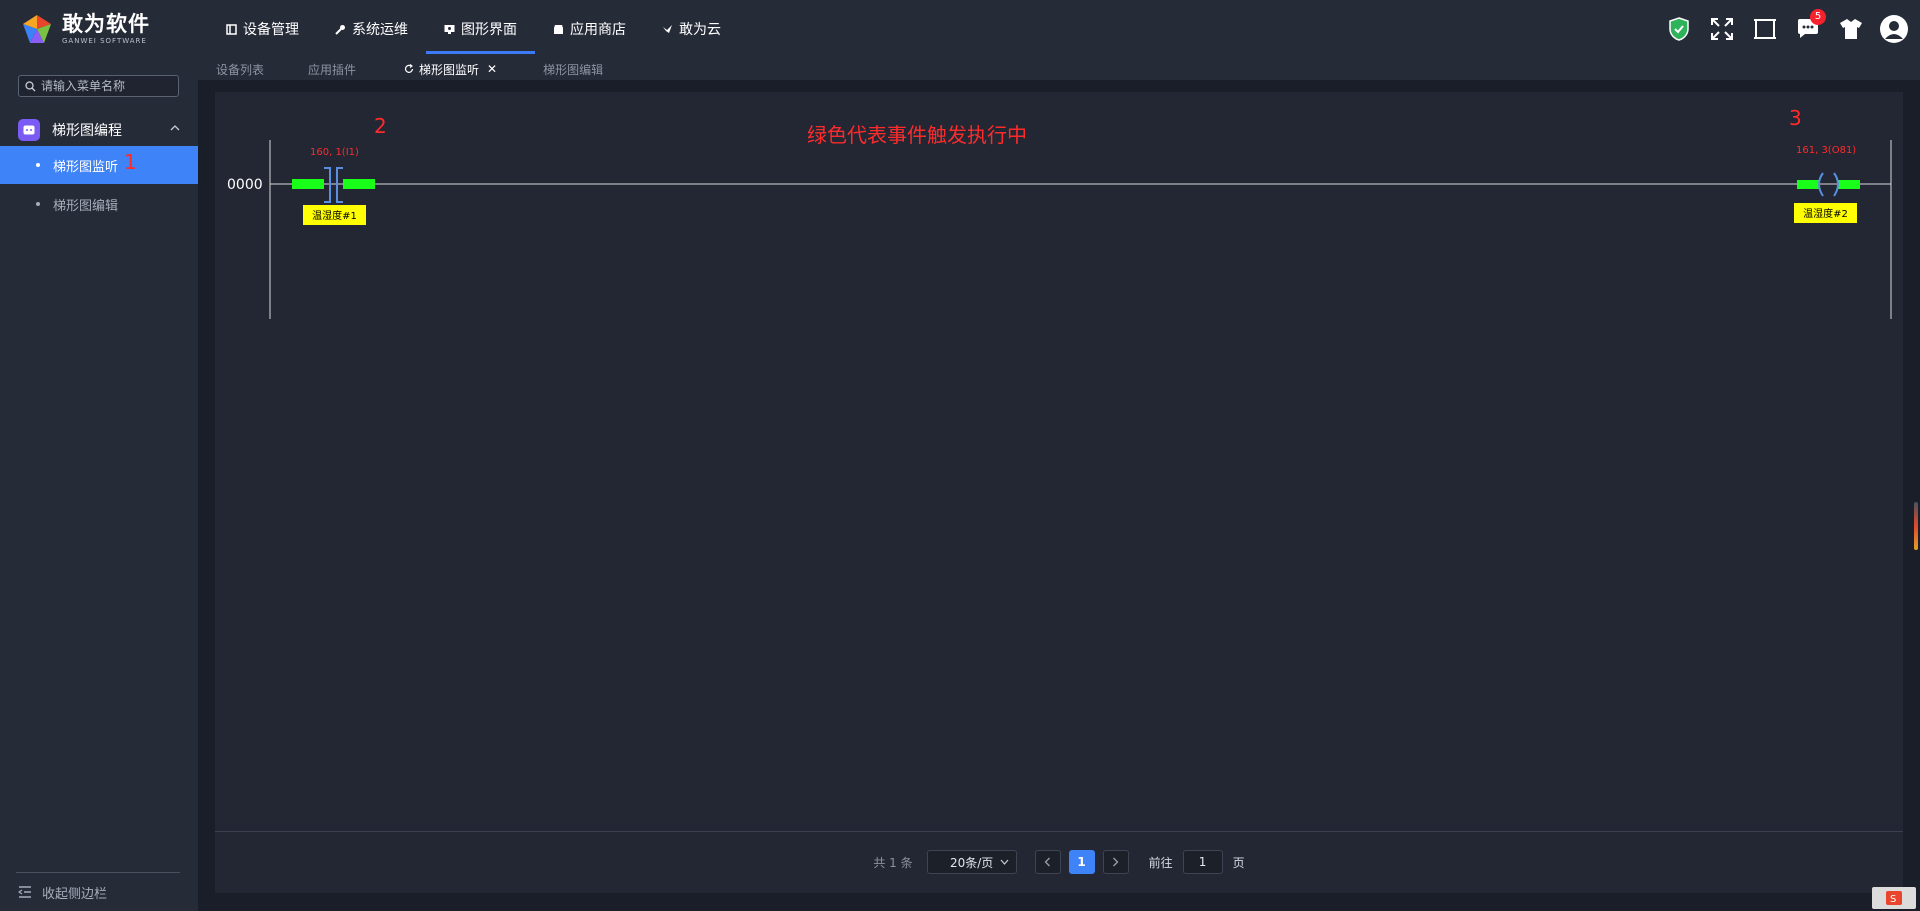  Describe the element at coordinates (30, 85) in the screenshot. I see `search-icon` at that location.